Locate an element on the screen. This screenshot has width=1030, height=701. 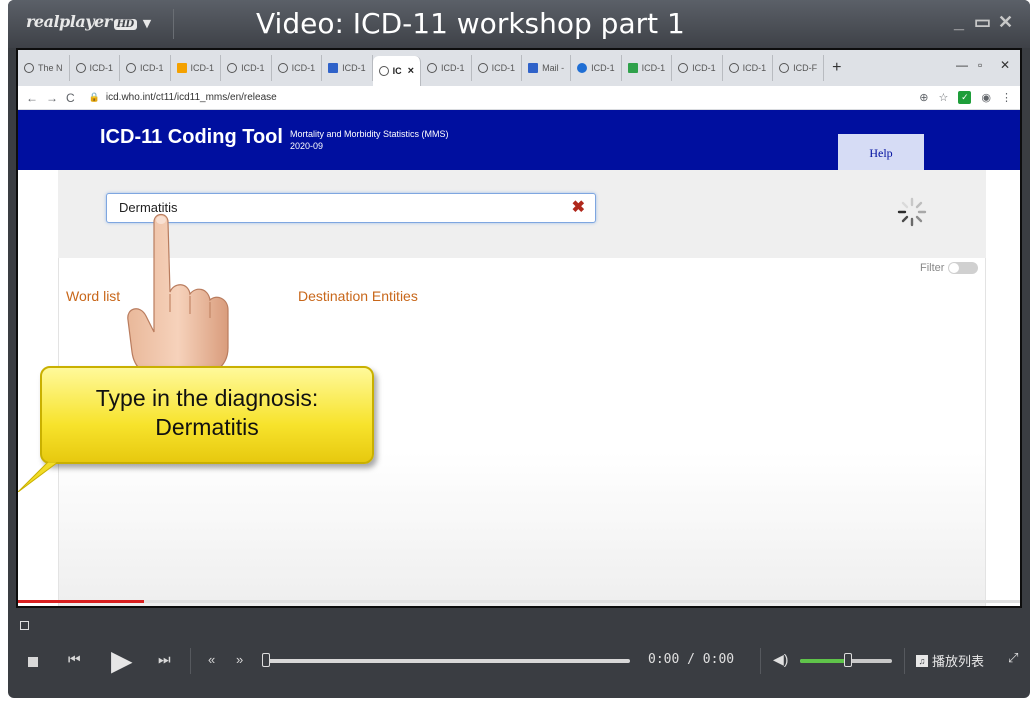
hd-badge: HD is located at coordinates (125, 24).